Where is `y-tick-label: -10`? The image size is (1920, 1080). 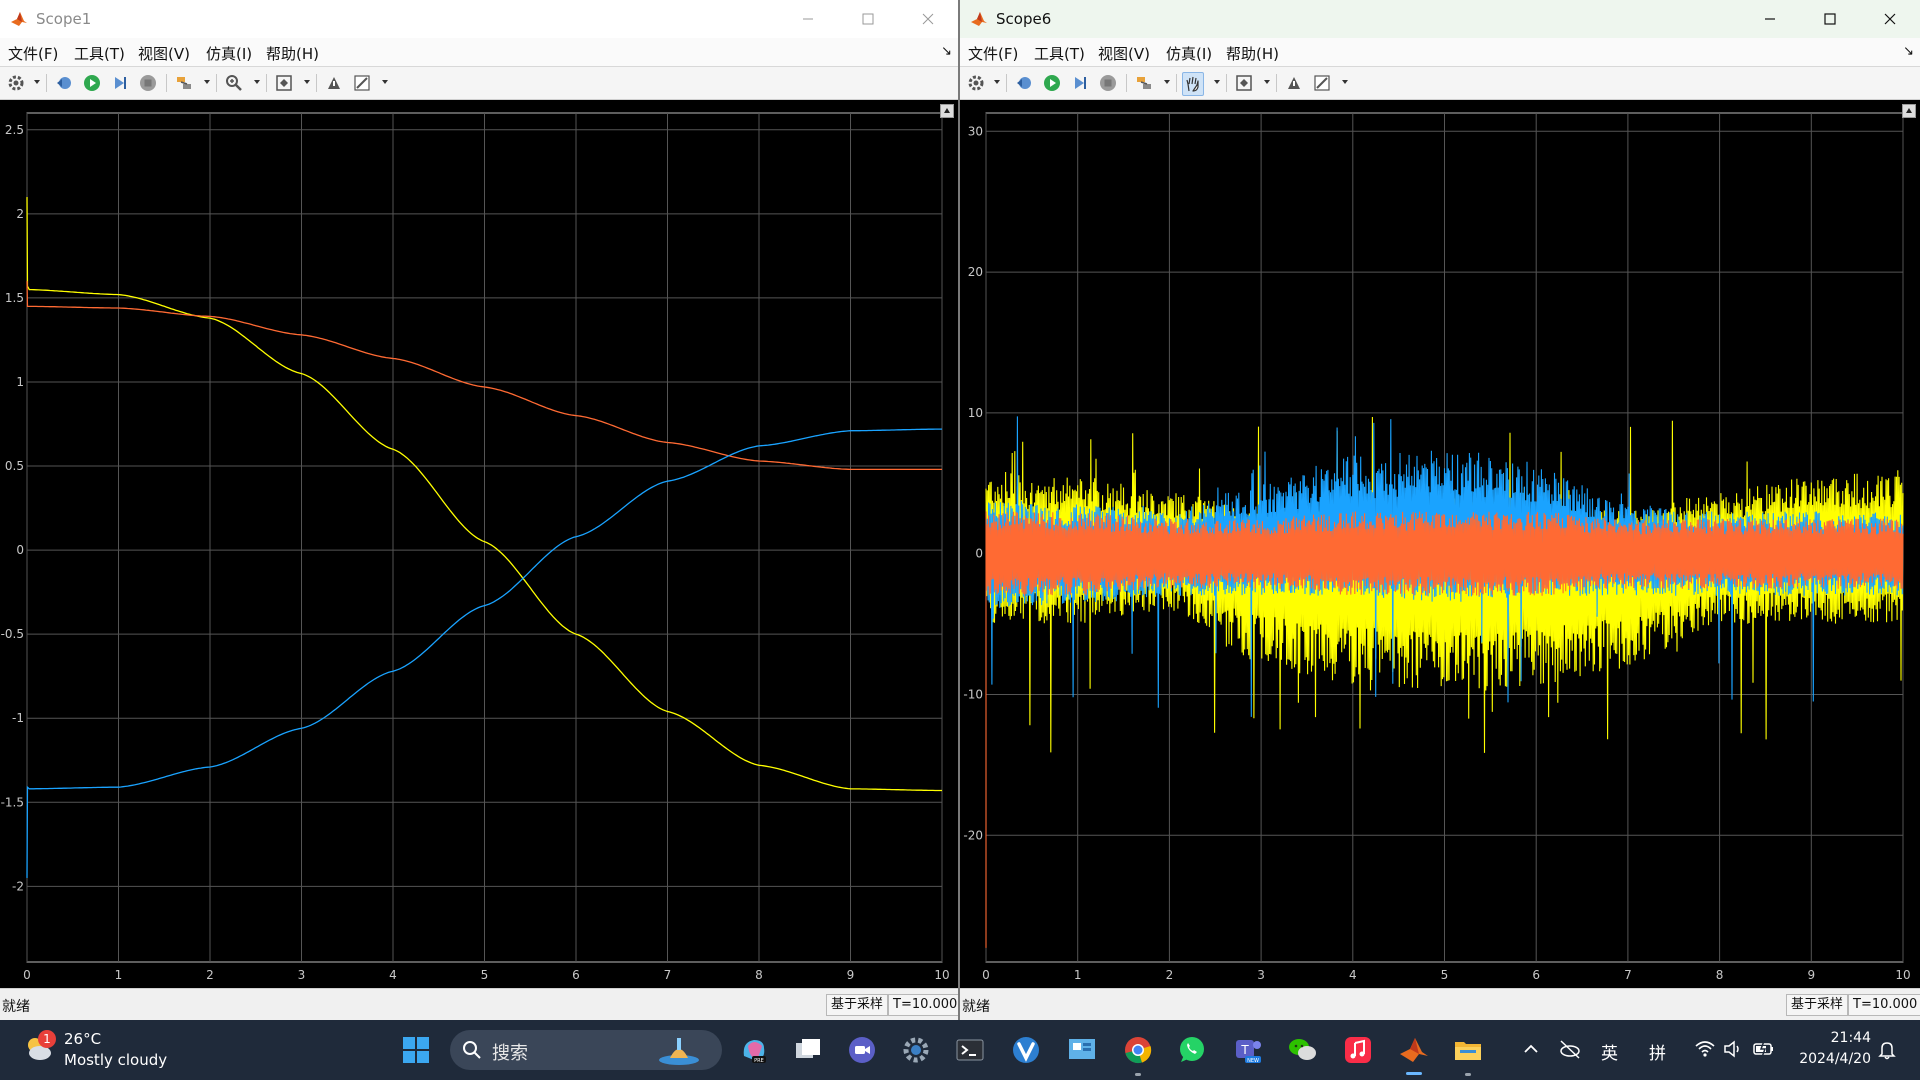
y-tick-label: -10 is located at coordinates (973, 694).